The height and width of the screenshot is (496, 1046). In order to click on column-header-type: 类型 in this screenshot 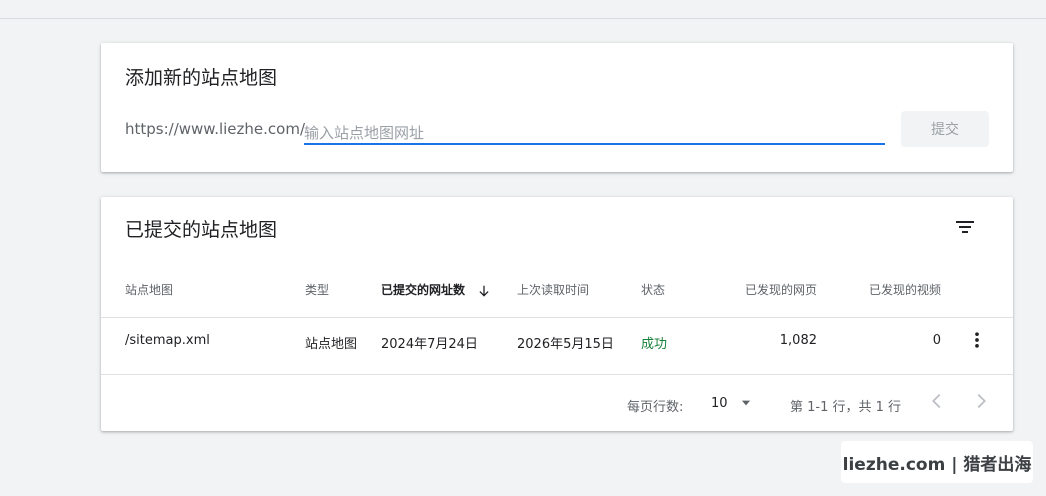, I will do `click(317, 289)`.